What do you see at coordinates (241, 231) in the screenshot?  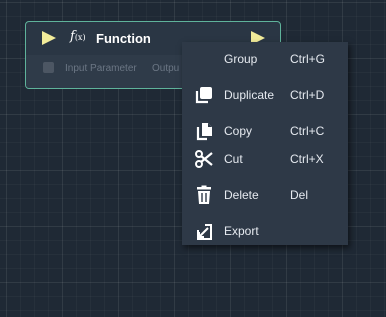 I see `menu-item-label: Export` at bounding box center [241, 231].